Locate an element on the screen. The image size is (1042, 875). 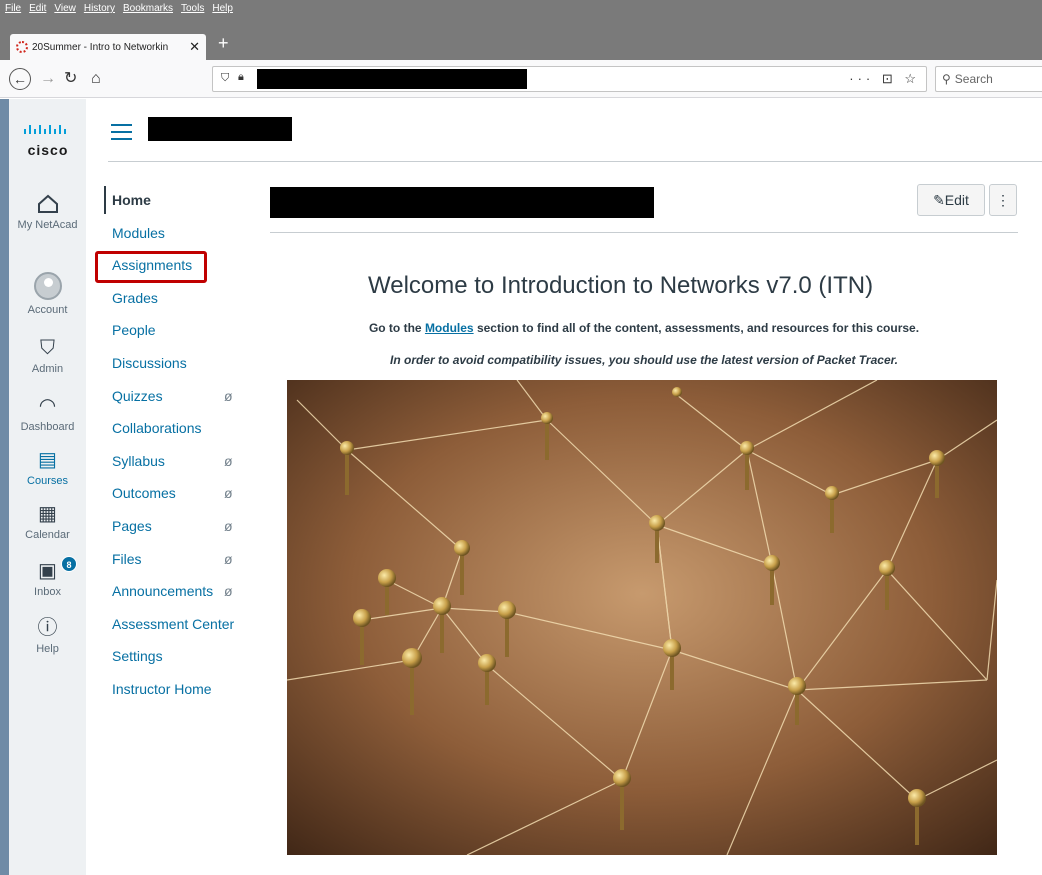
course-nav-label: Modules is located at coordinates (138, 232).